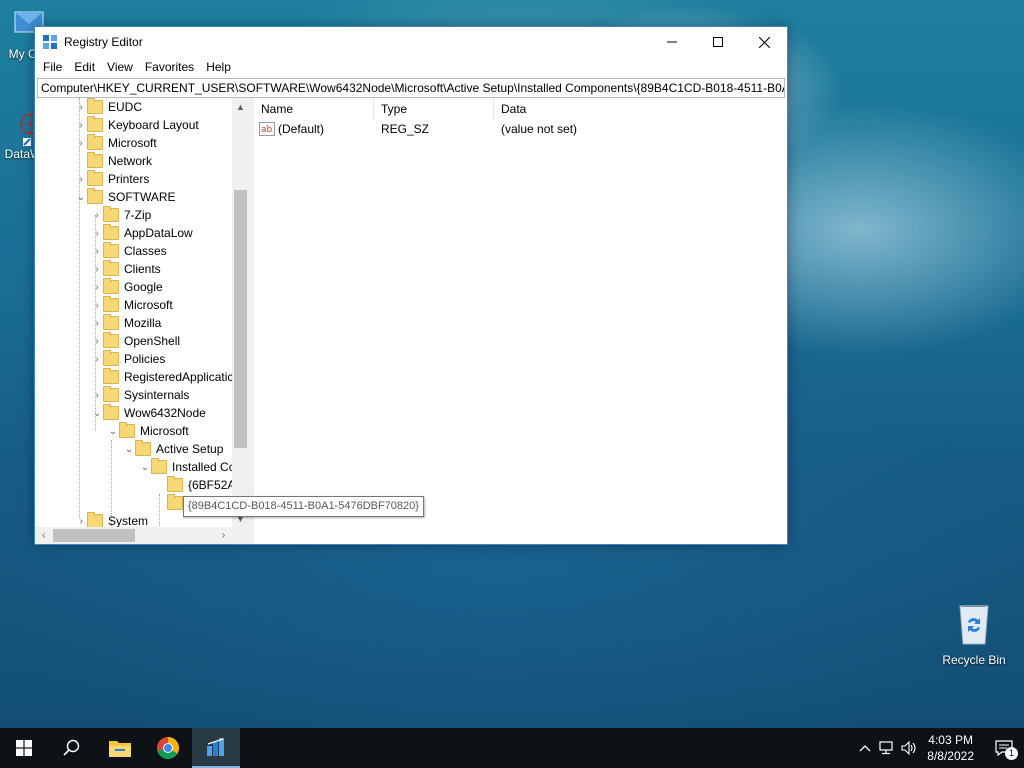 Image resolution: width=1024 pixels, height=768 pixels. I want to click on search-icon, so click(71, 747).